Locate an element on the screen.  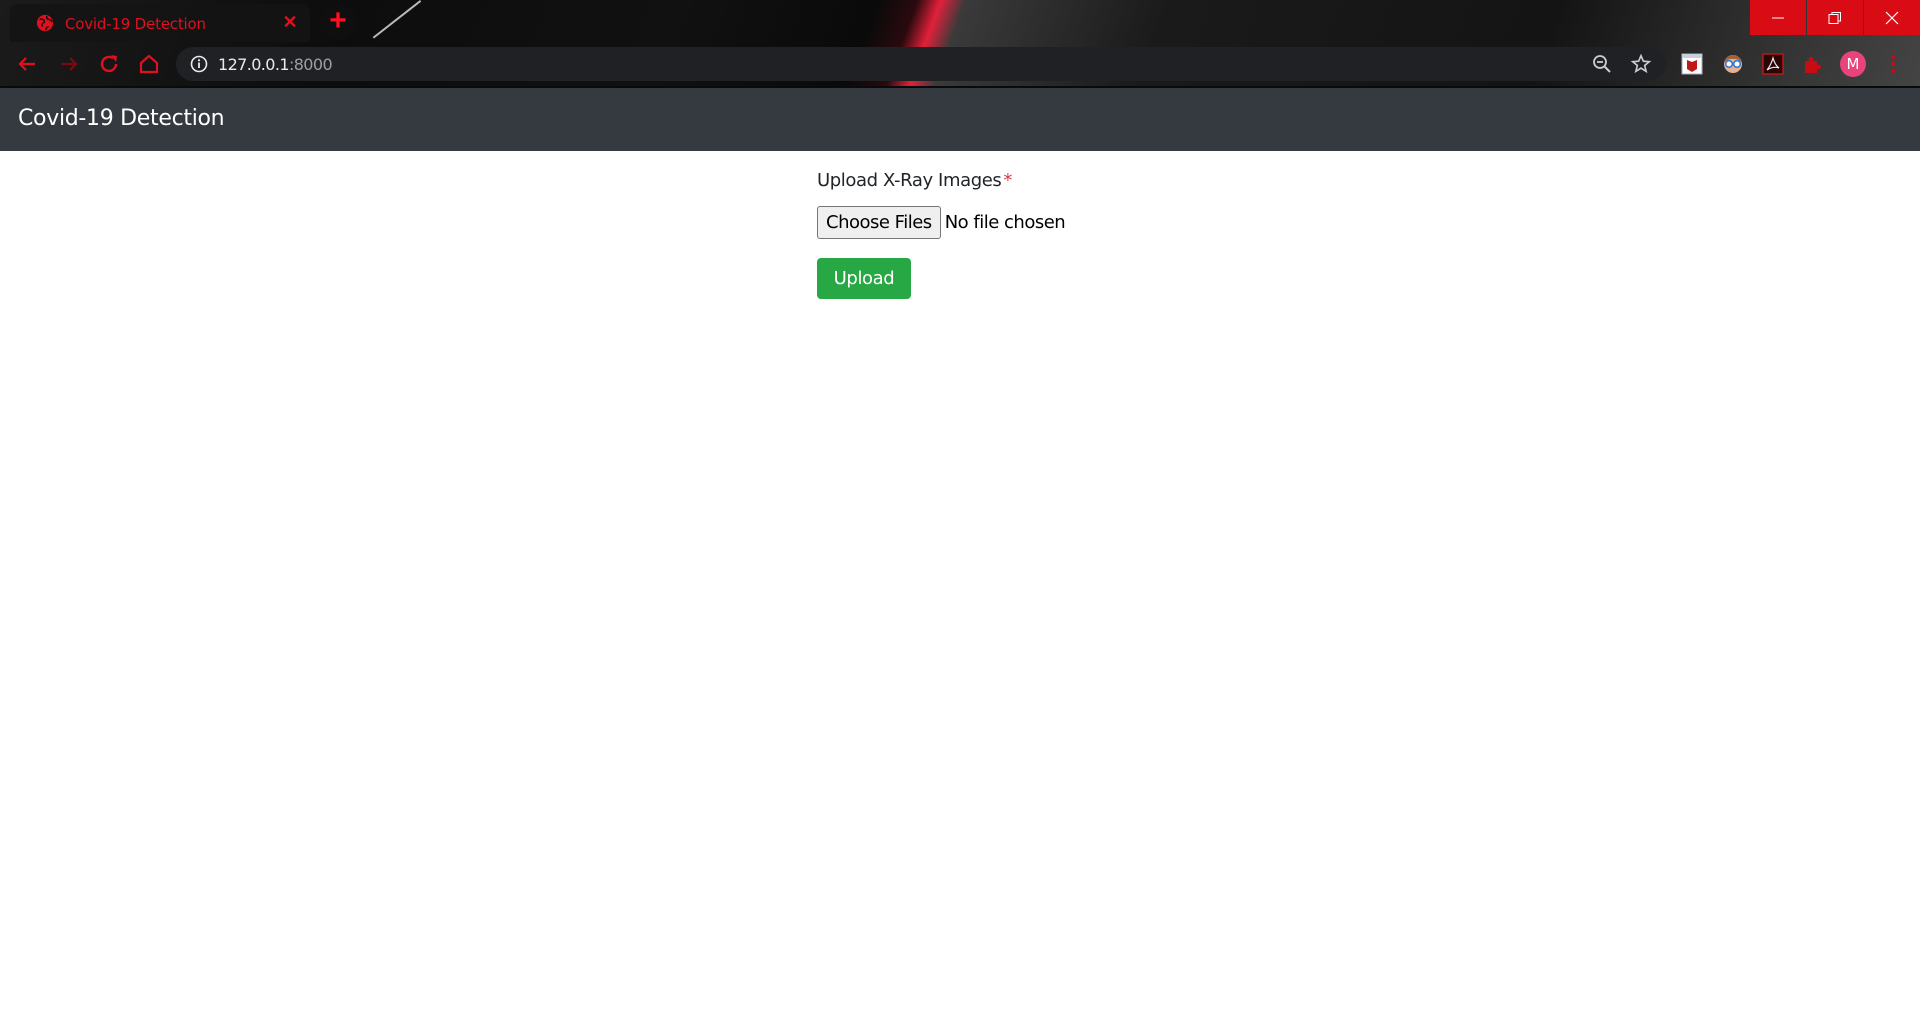
close-window-button is located at coordinates (1892, 17).